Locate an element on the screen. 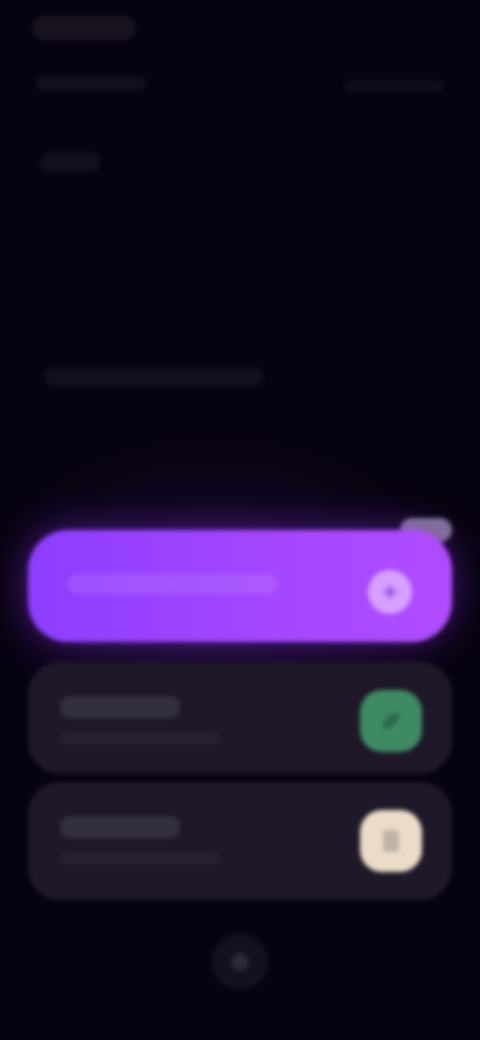 The image size is (480, 1040). header-row is located at coordinates (240, 89).